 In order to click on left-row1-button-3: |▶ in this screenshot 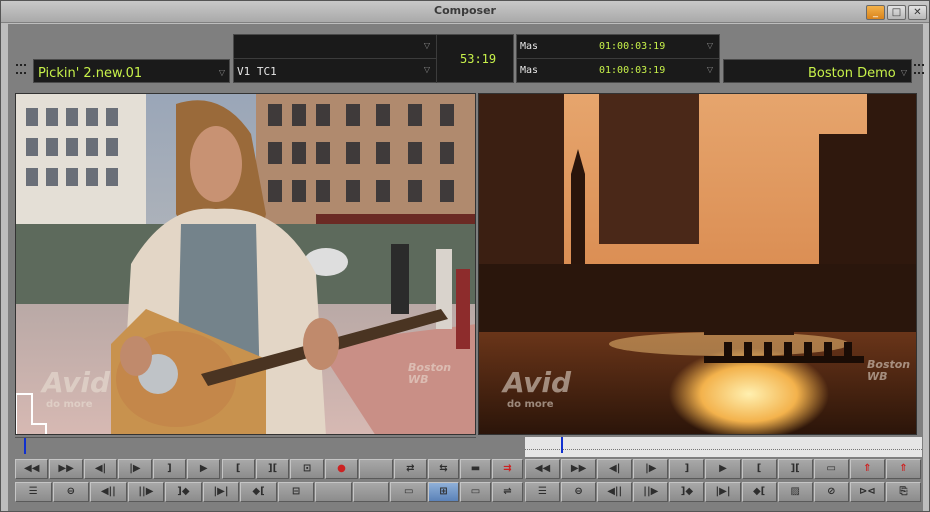, I will do `click(135, 469)`.